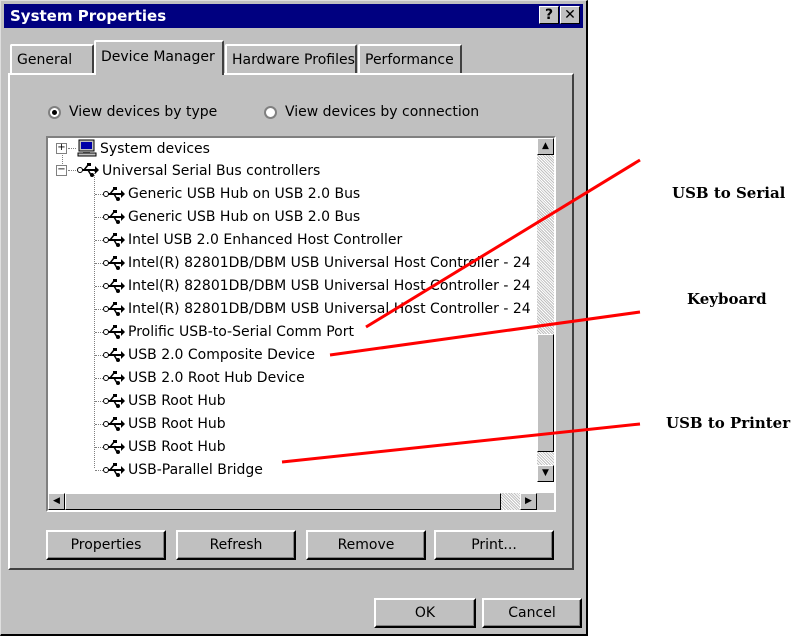  Describe the element at coordinates (727, 299) in the screenshot. I see `annotation-keyboard: Keyboard` at that location.